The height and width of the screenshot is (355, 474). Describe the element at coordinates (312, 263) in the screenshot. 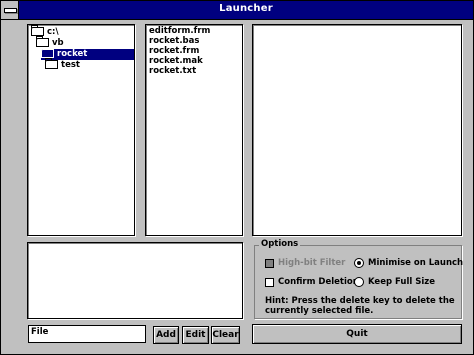

I see `high-bit-filter-label: High-bit Filter` at that location.